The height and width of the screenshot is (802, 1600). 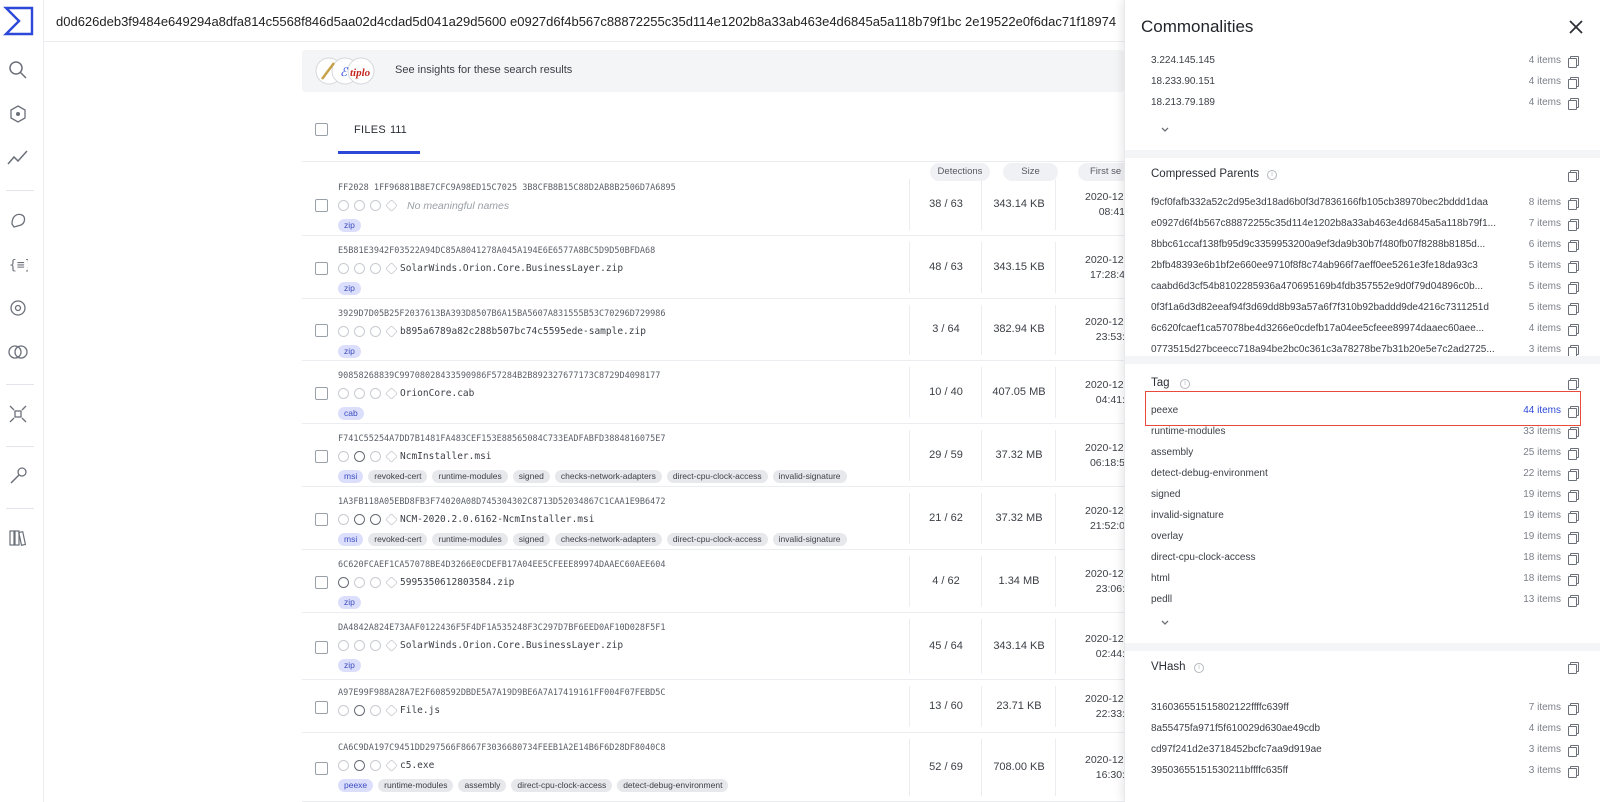 I want to click on ip-item: 18.233.90.151 4 items, so click(x=1371, y=83).